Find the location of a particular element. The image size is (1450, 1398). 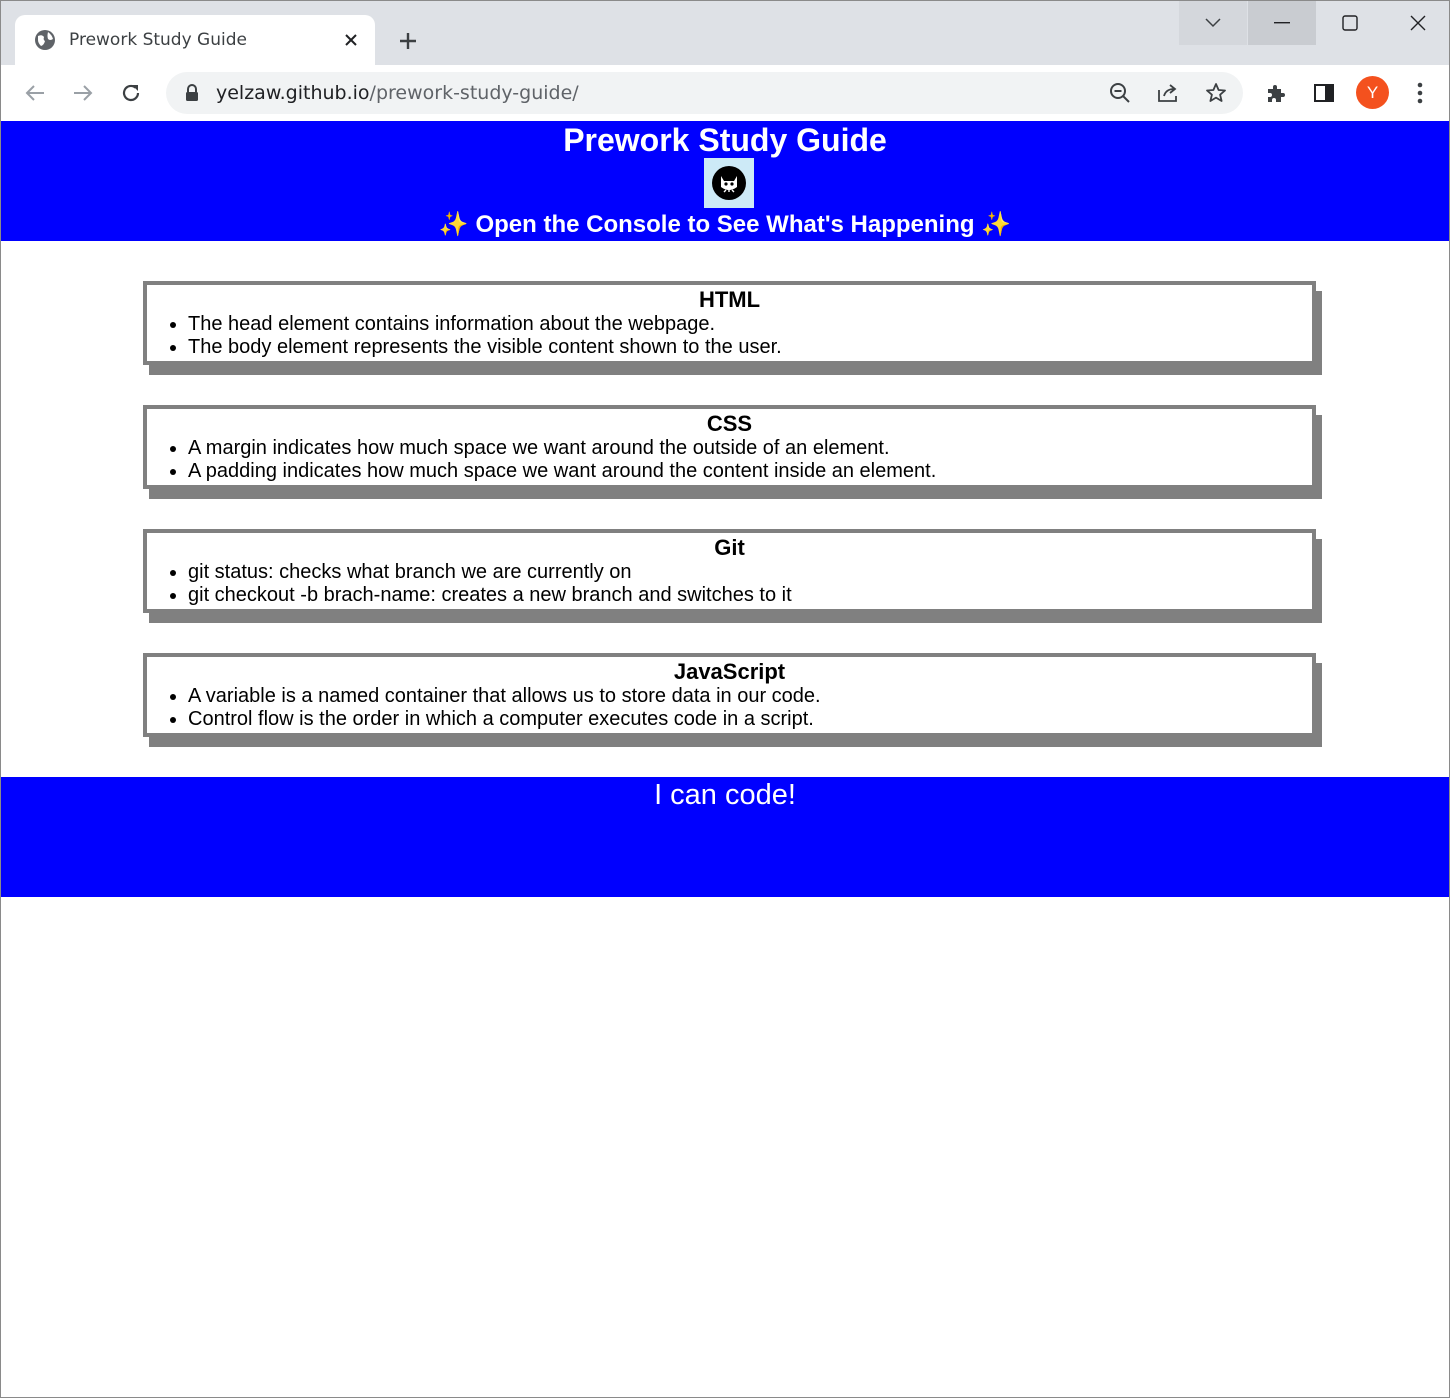

url-text: yelzaw.github.io/prework-study-guide/ is located at coordinates (397, 93).